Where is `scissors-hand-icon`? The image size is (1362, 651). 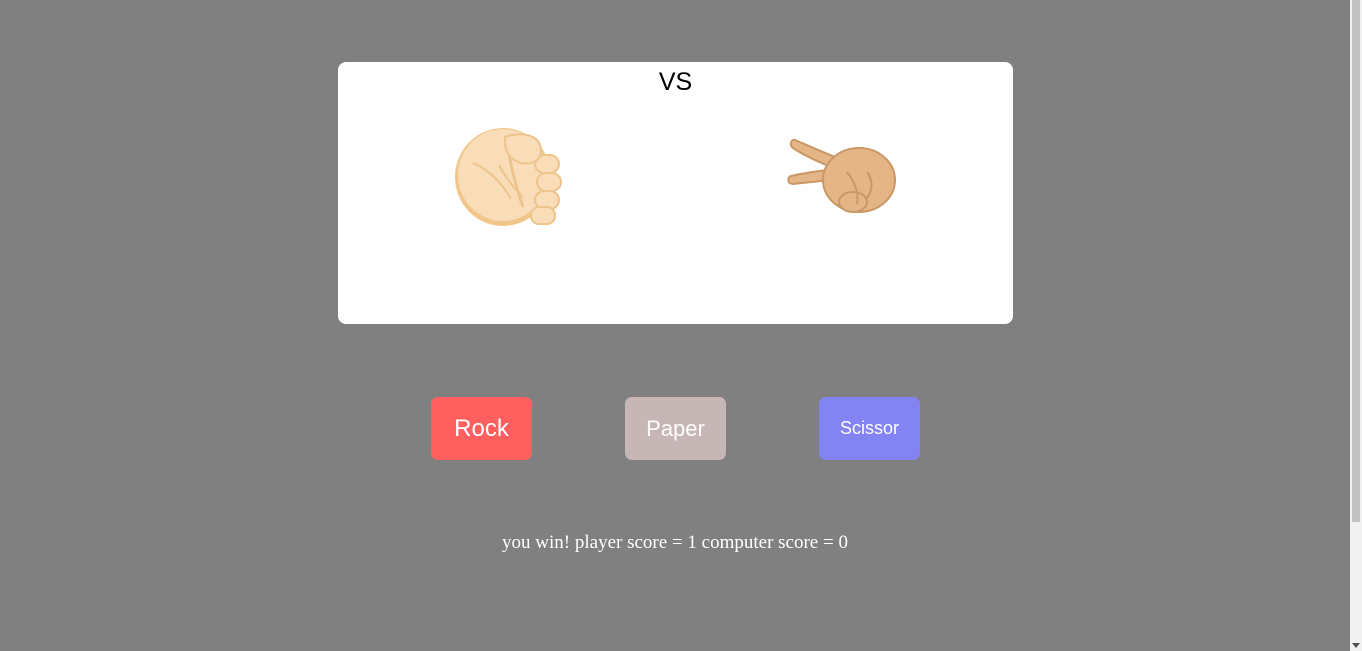
scissors-hand-icon is located at coordinates (842, 177).